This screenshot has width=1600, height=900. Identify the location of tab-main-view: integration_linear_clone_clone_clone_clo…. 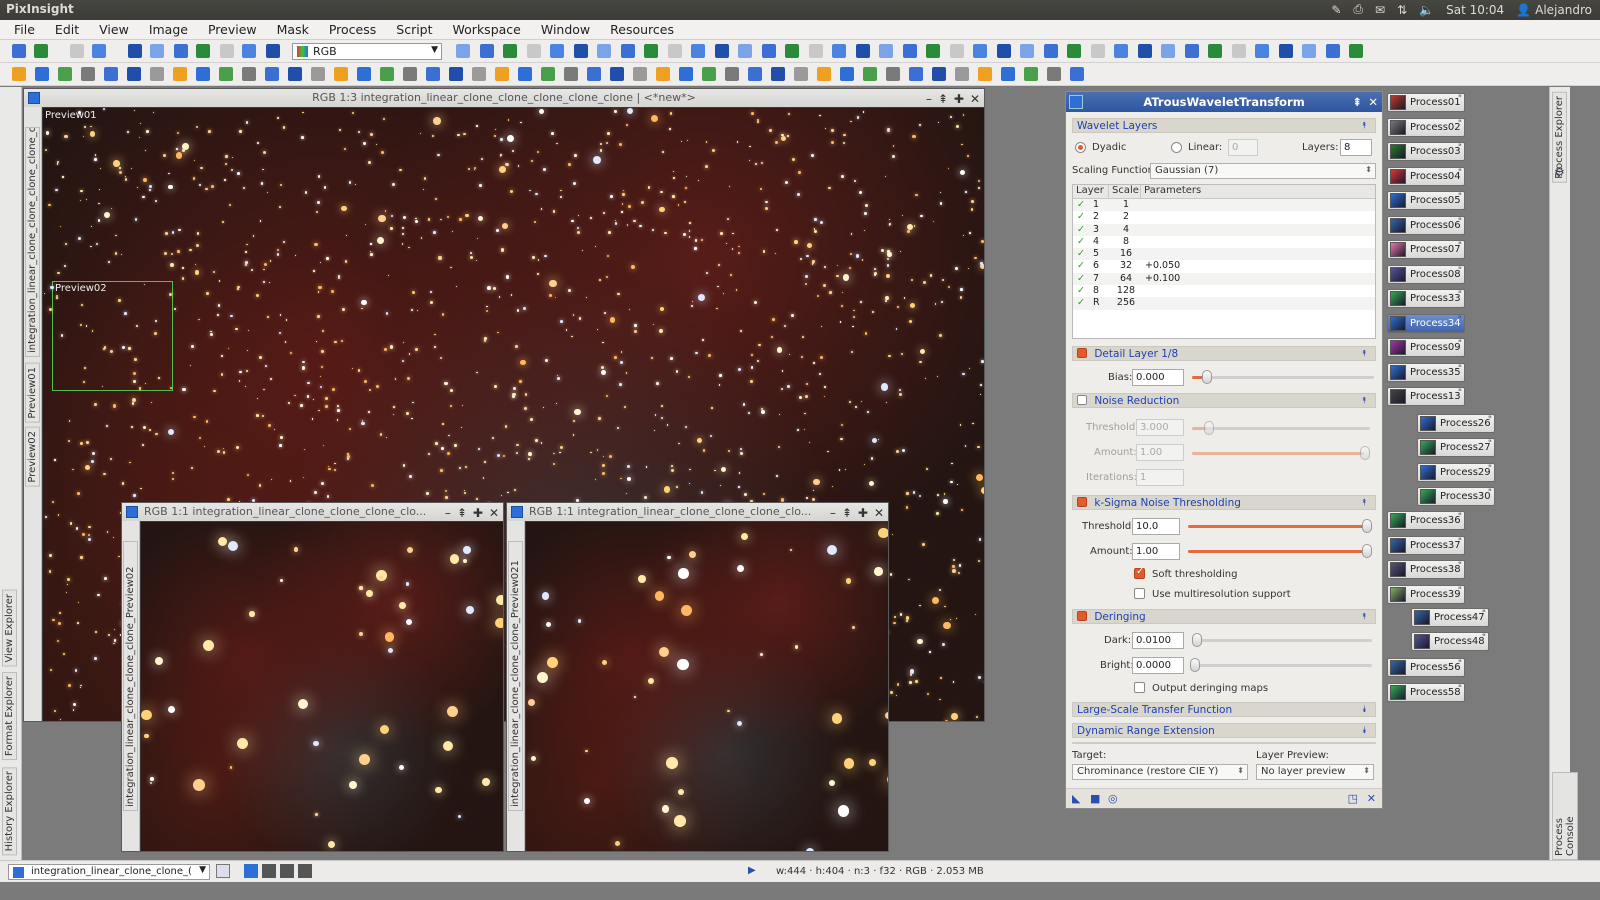
(32, 242).